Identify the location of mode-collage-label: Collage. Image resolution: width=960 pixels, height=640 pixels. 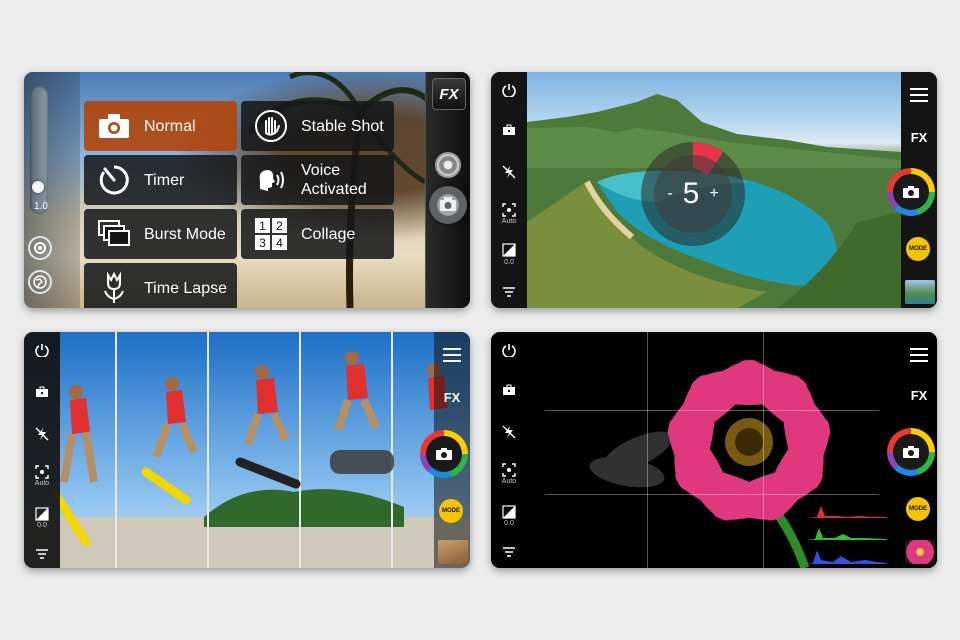
(328, 234).